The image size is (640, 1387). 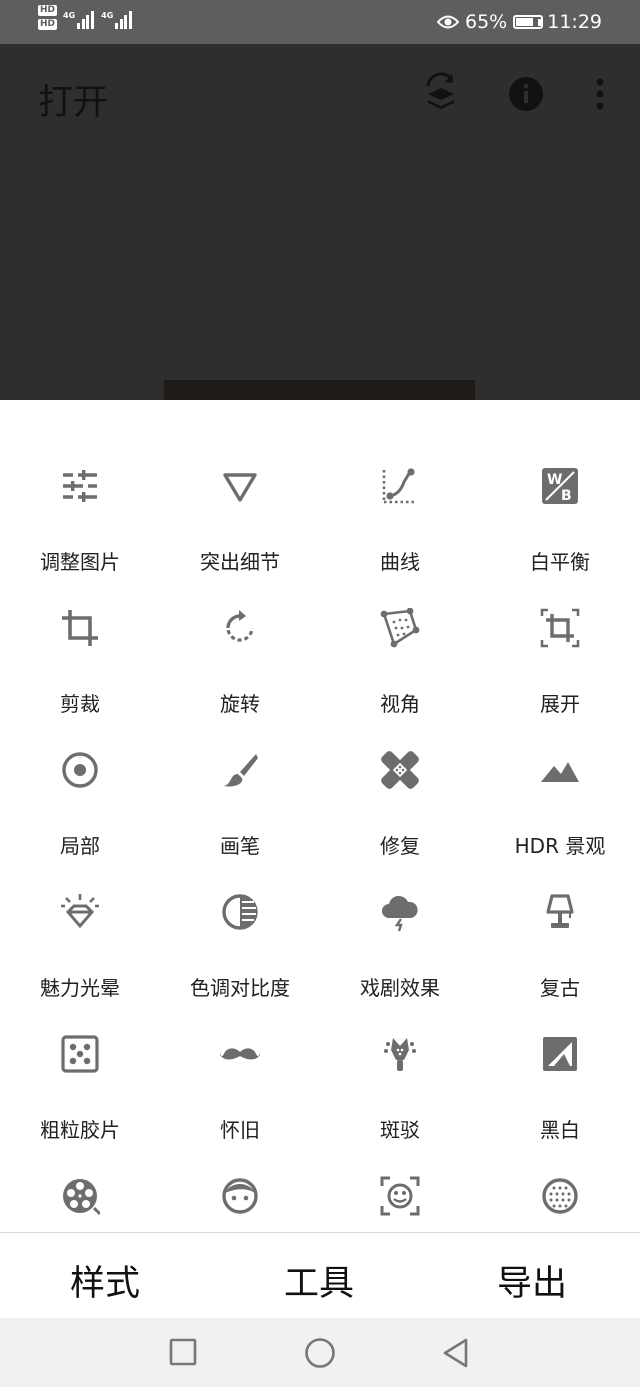 I want to click on vintage-lamp-icon, so click(x=560, y=911).